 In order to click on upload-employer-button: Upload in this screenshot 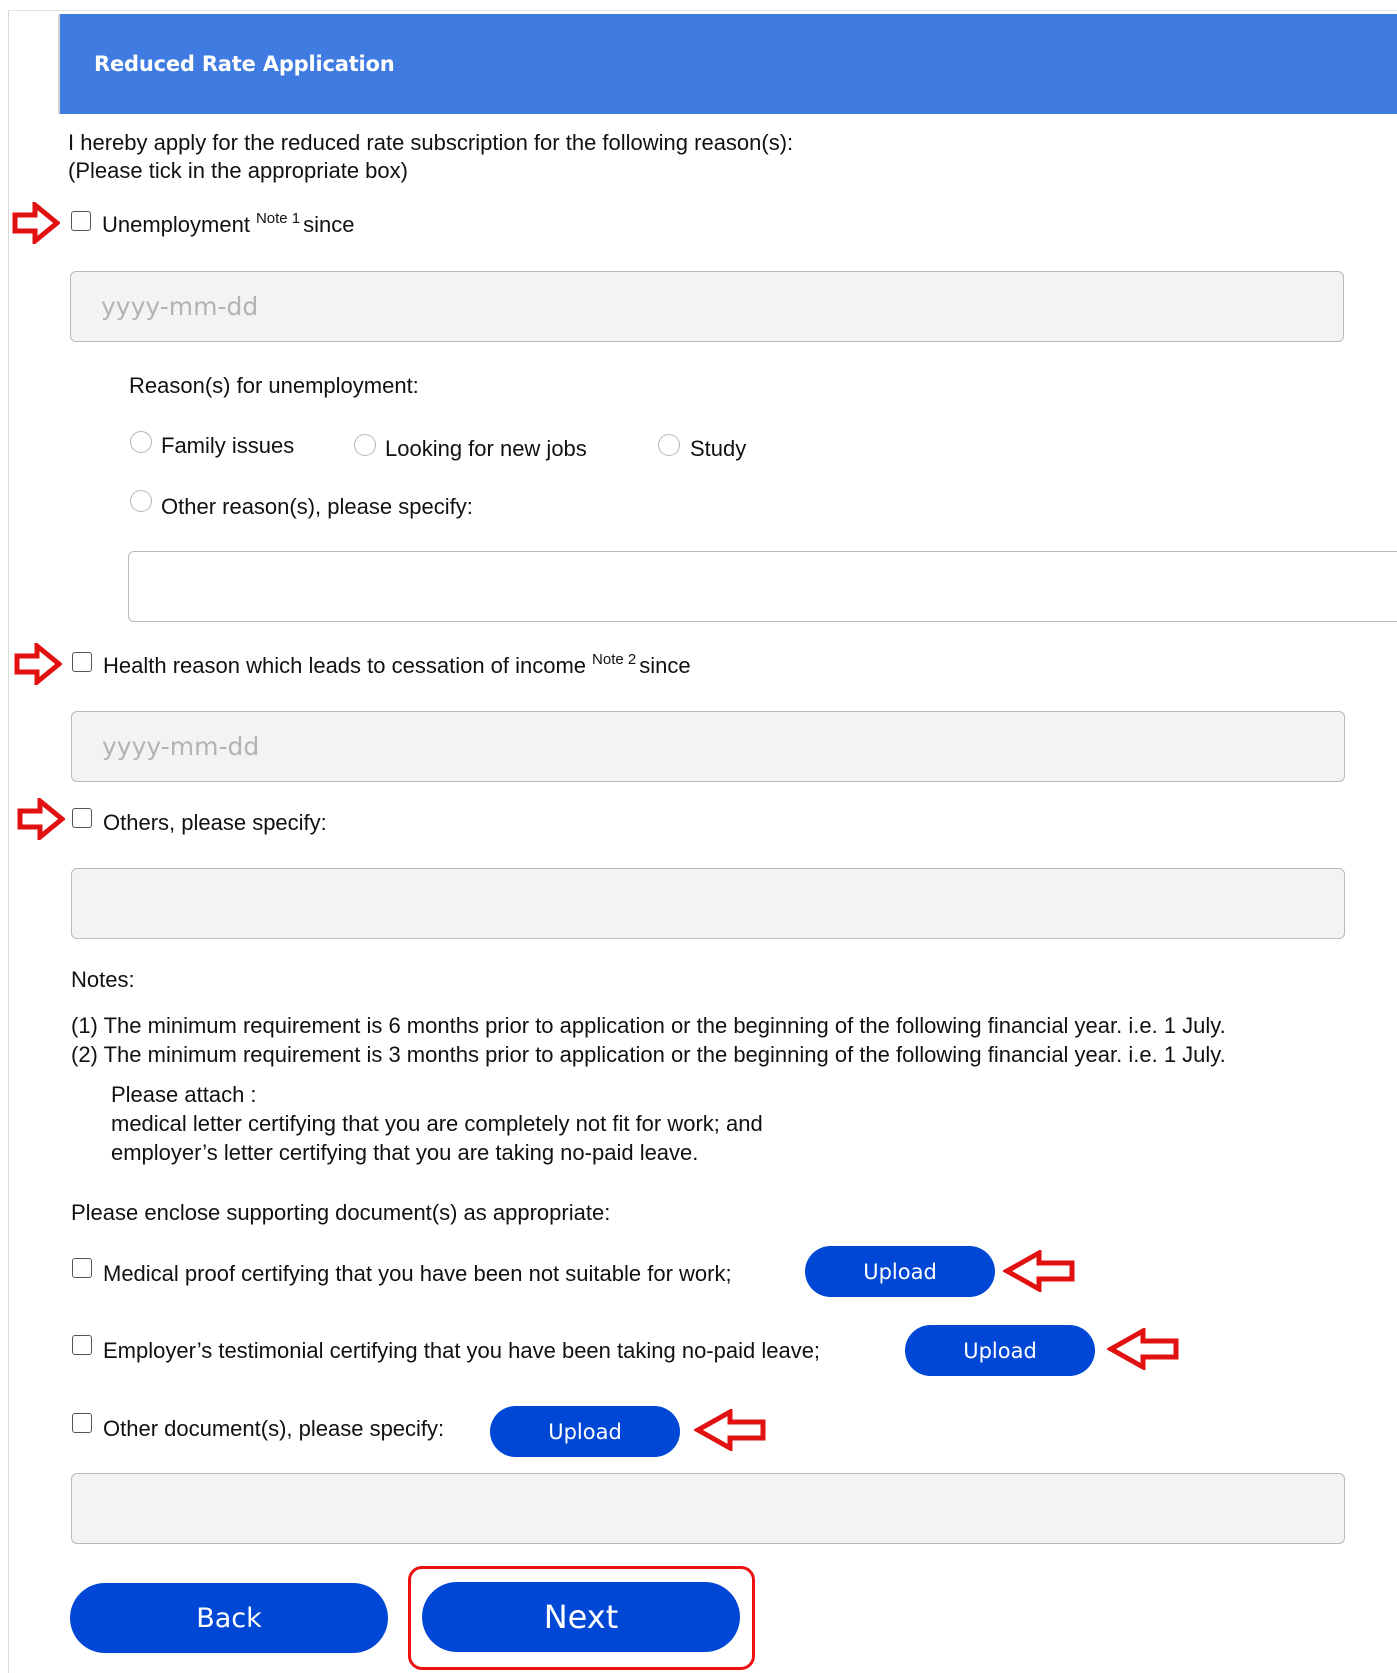, I will do `click(1000, 1350)`.